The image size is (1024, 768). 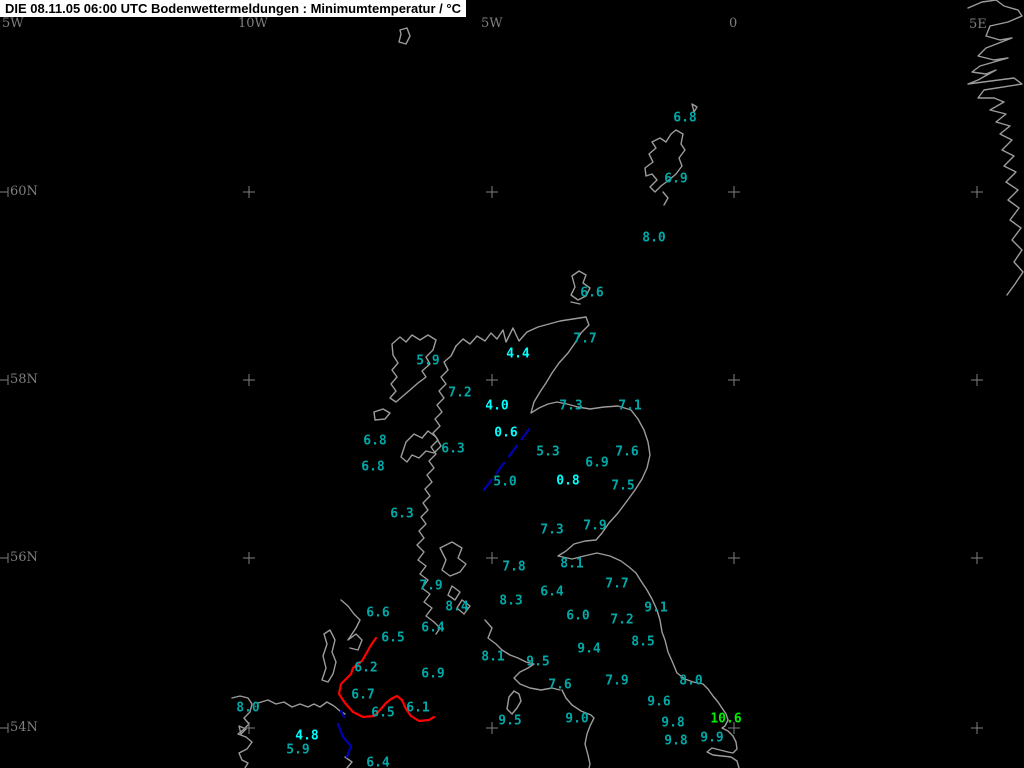 I want to click on station-temperature-value: 0.6, so click(x=506, y=433).